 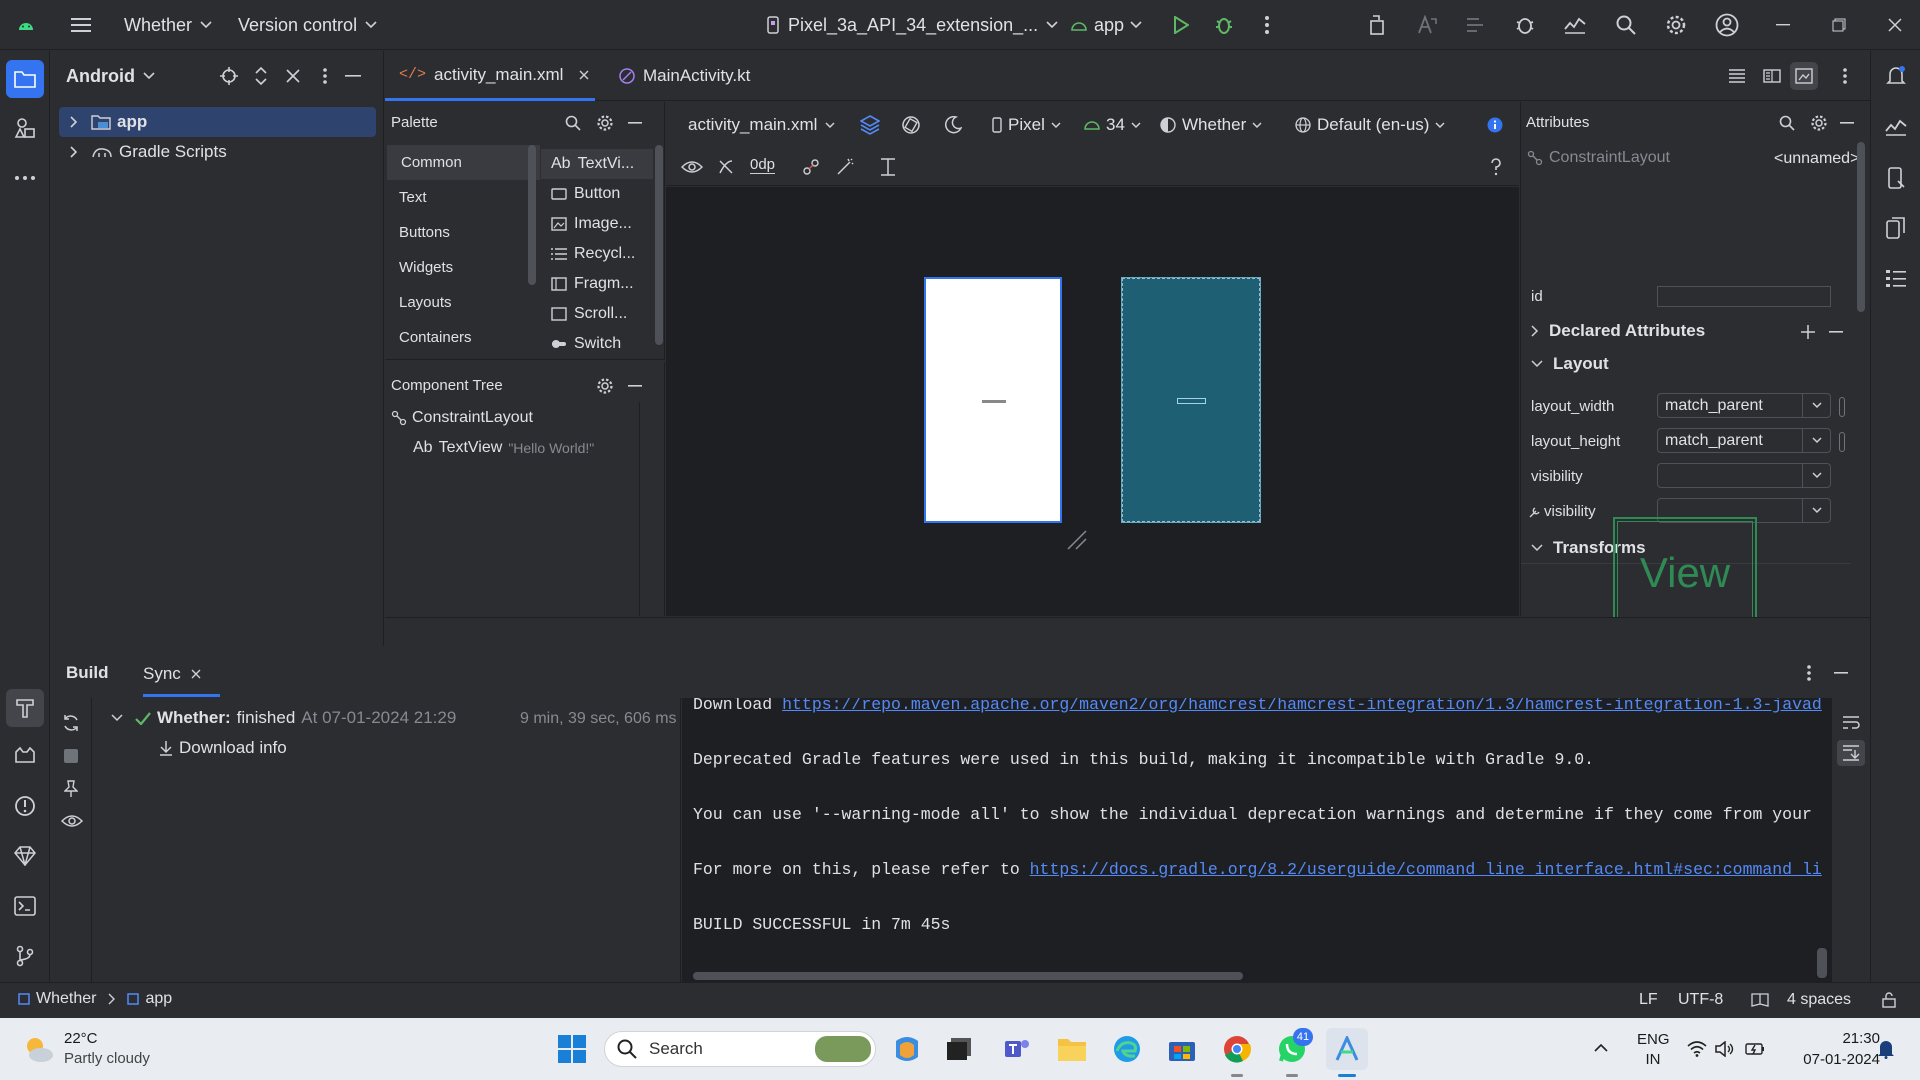 I want to click on view-options-eye-icon, so click(x=692, y=167).